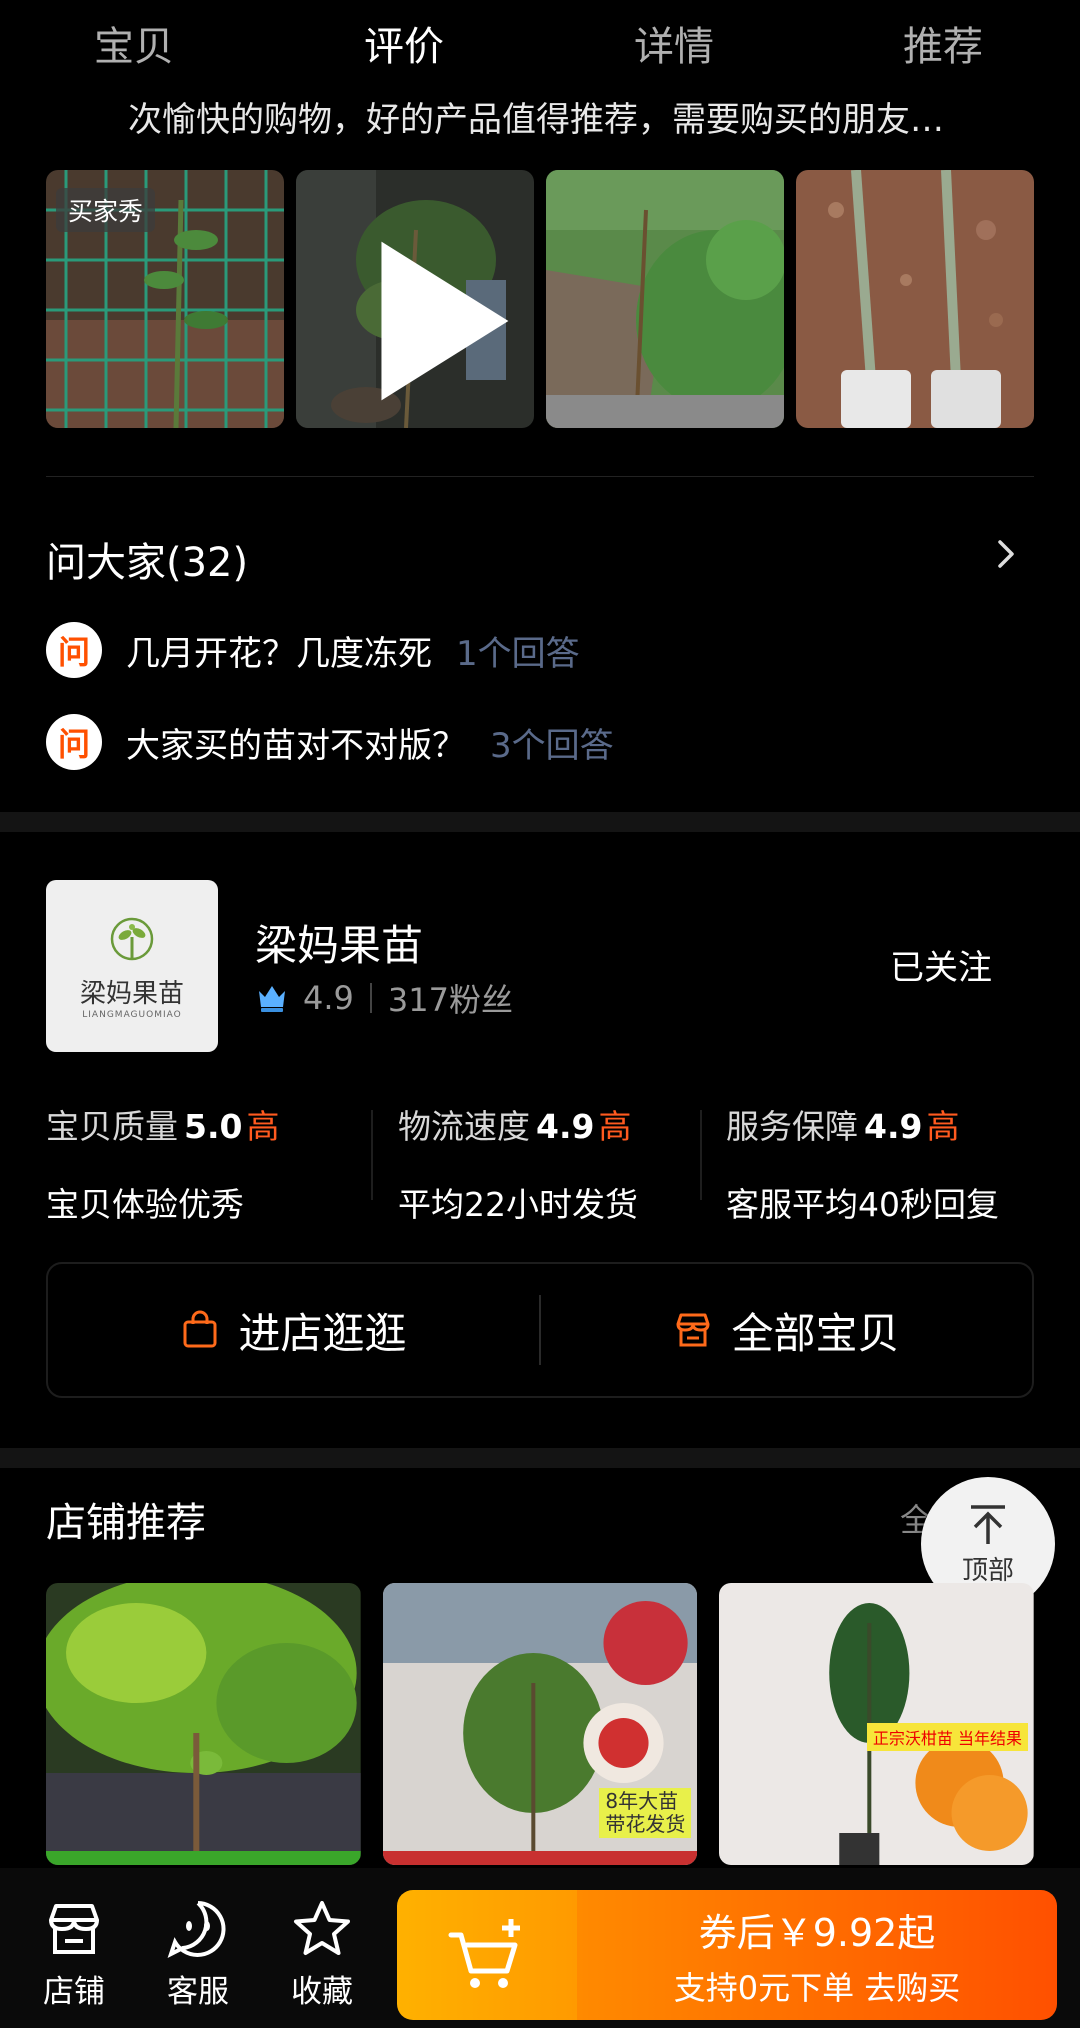  What do you see at coordinates (540, 558) in the screenshot?
I see `qa-header: 问大家(32)` at bounding box center [540, 558].